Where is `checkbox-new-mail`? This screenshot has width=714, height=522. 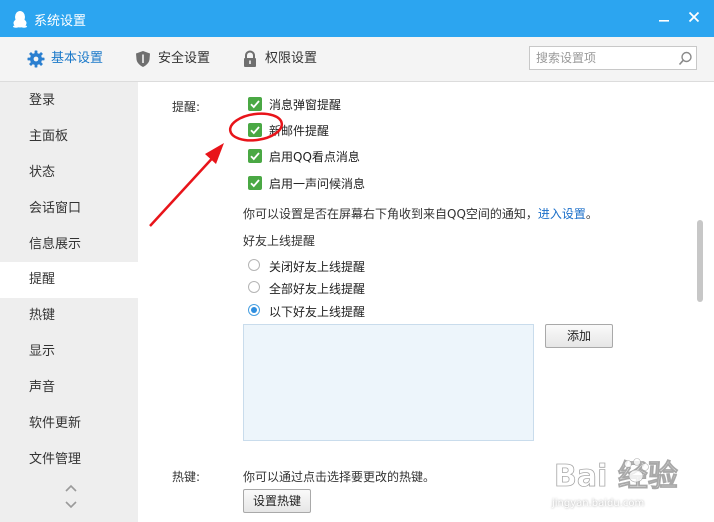
checkbox-new-mail is located at coordinates (255, 130).